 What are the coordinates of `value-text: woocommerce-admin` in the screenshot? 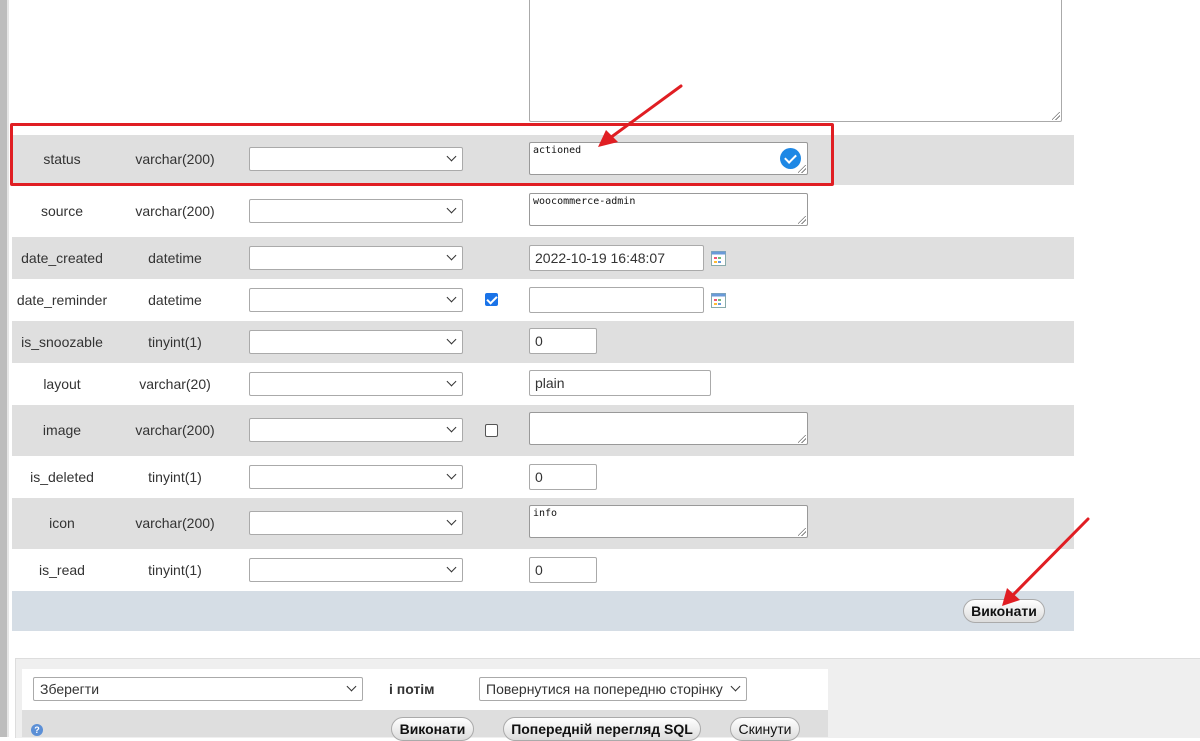 It's located at (584, 201).